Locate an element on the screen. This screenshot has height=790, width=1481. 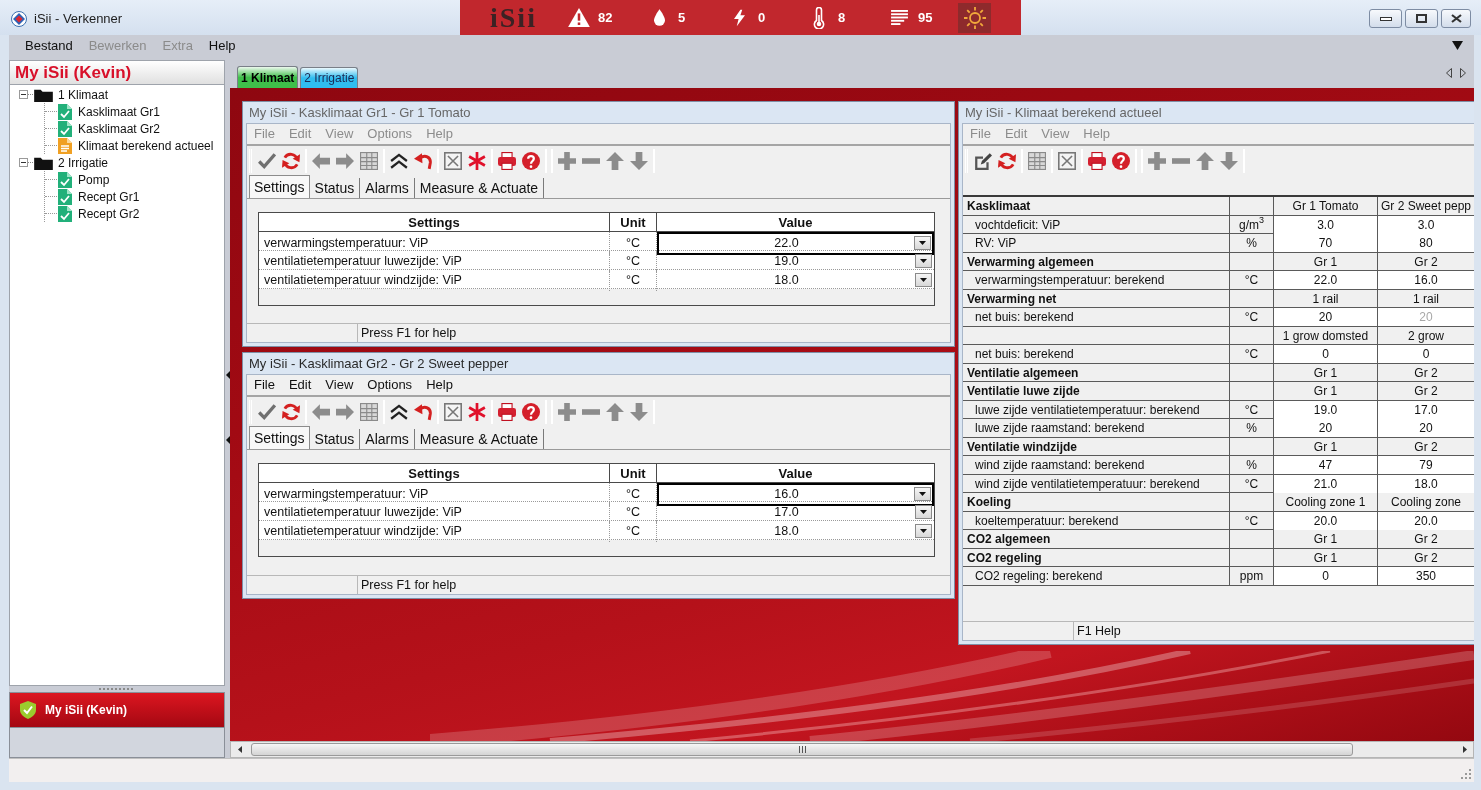
tab: 2 Irrigatie is located at coordinates (329, 77).